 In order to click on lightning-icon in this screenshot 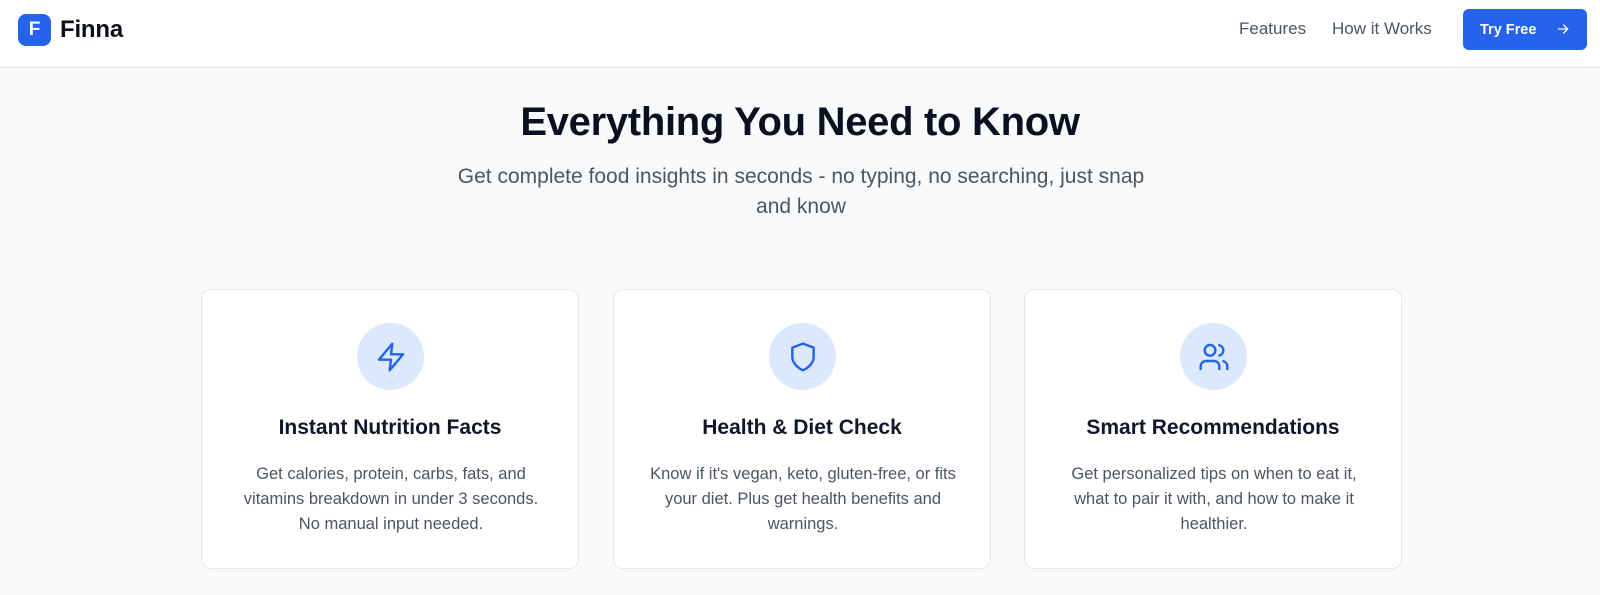, I will do `click(390, 356)`.